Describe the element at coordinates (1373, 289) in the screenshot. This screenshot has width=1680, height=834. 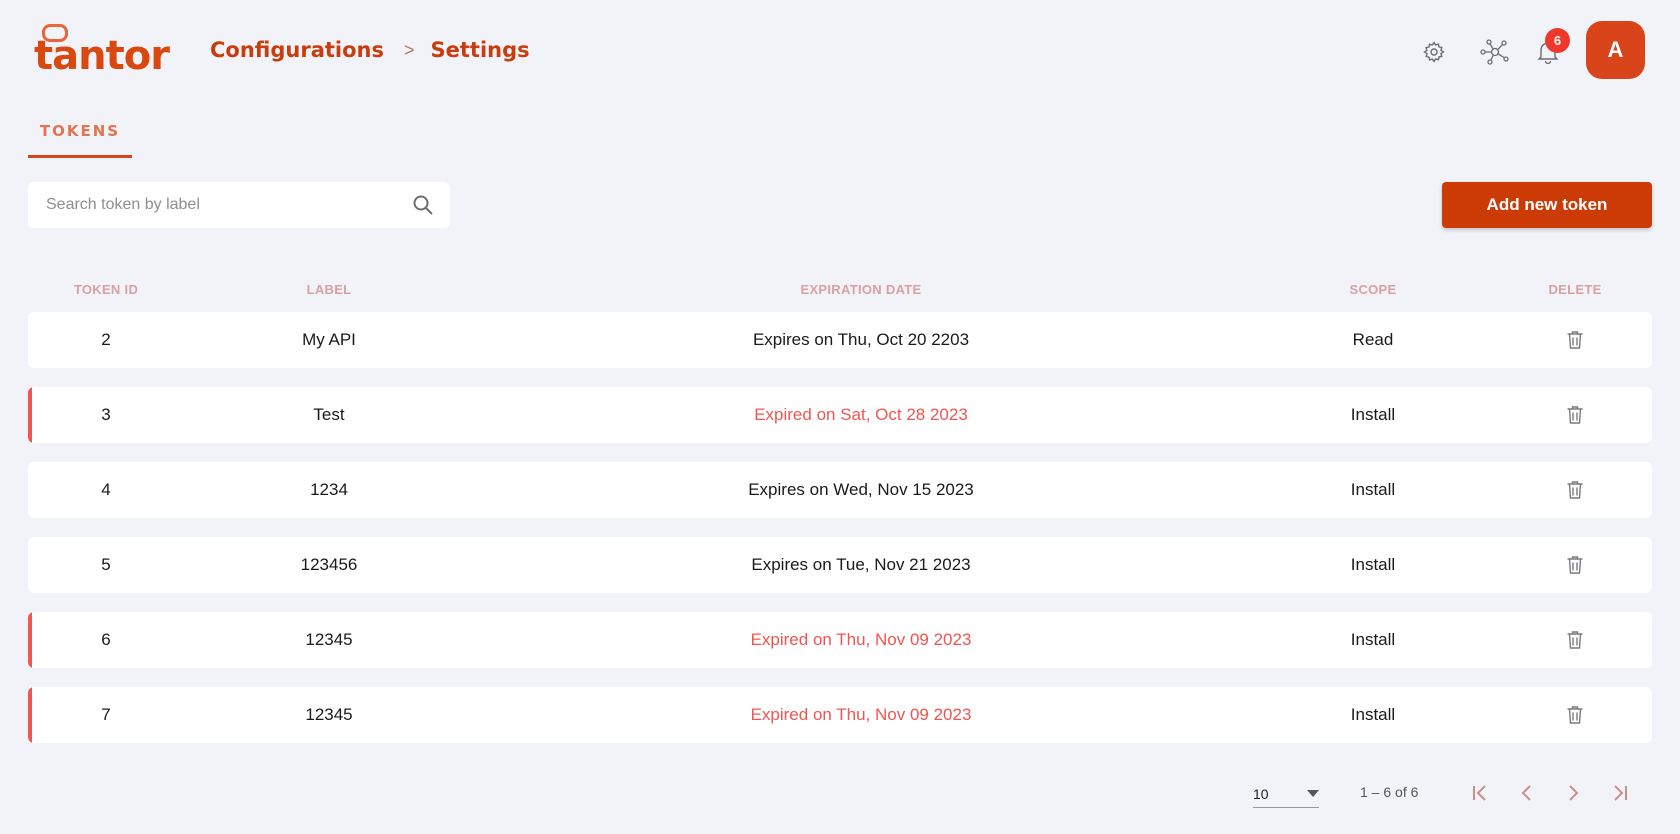
I see `column-header-scope: SCOPE` at that location.